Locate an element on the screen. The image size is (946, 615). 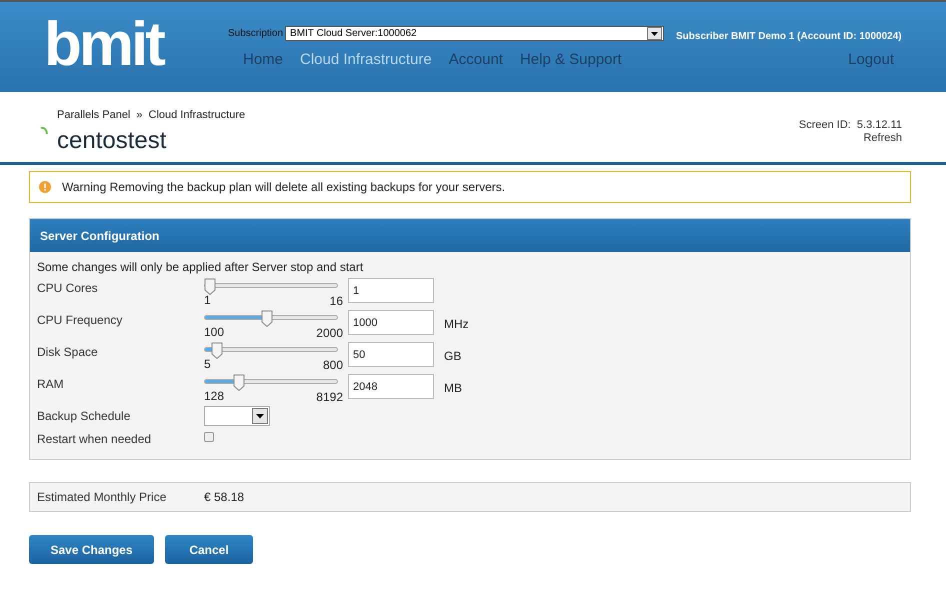
slider-max: 800 is located at coordinates (332, 365).